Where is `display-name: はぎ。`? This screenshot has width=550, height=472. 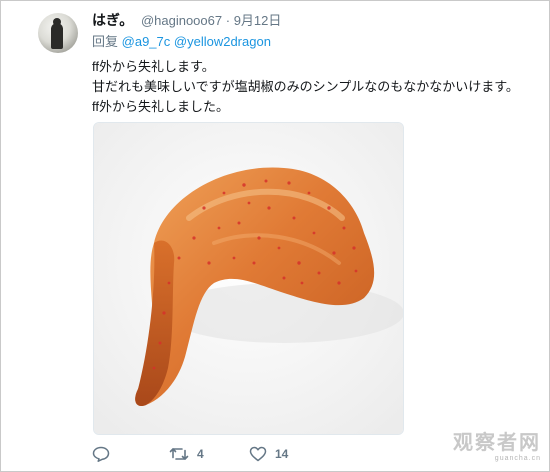
display-name: はぎ。 is located at coordinates (112, 20).